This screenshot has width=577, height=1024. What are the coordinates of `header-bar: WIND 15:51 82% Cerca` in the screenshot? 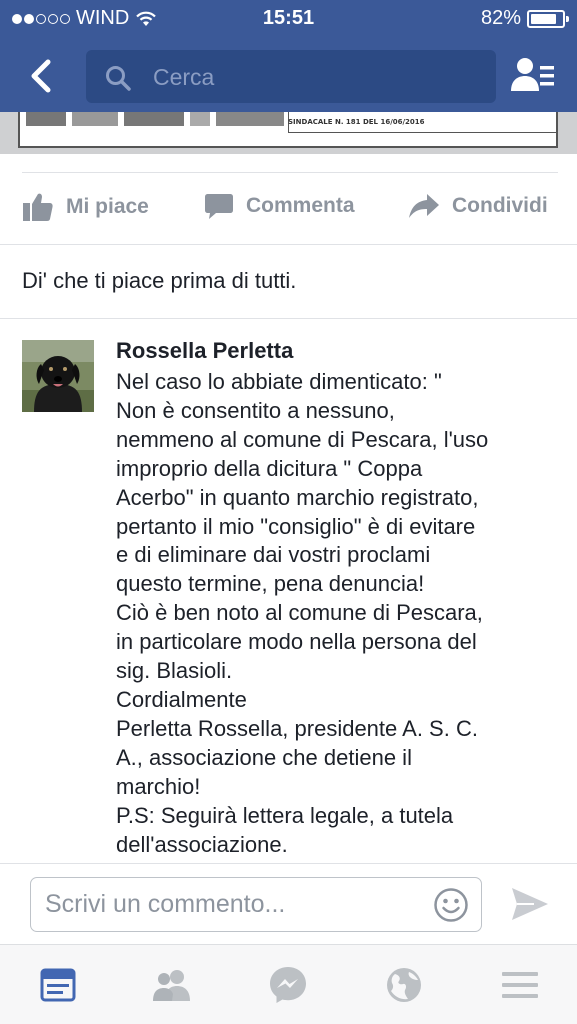 It's located at (288, 56).